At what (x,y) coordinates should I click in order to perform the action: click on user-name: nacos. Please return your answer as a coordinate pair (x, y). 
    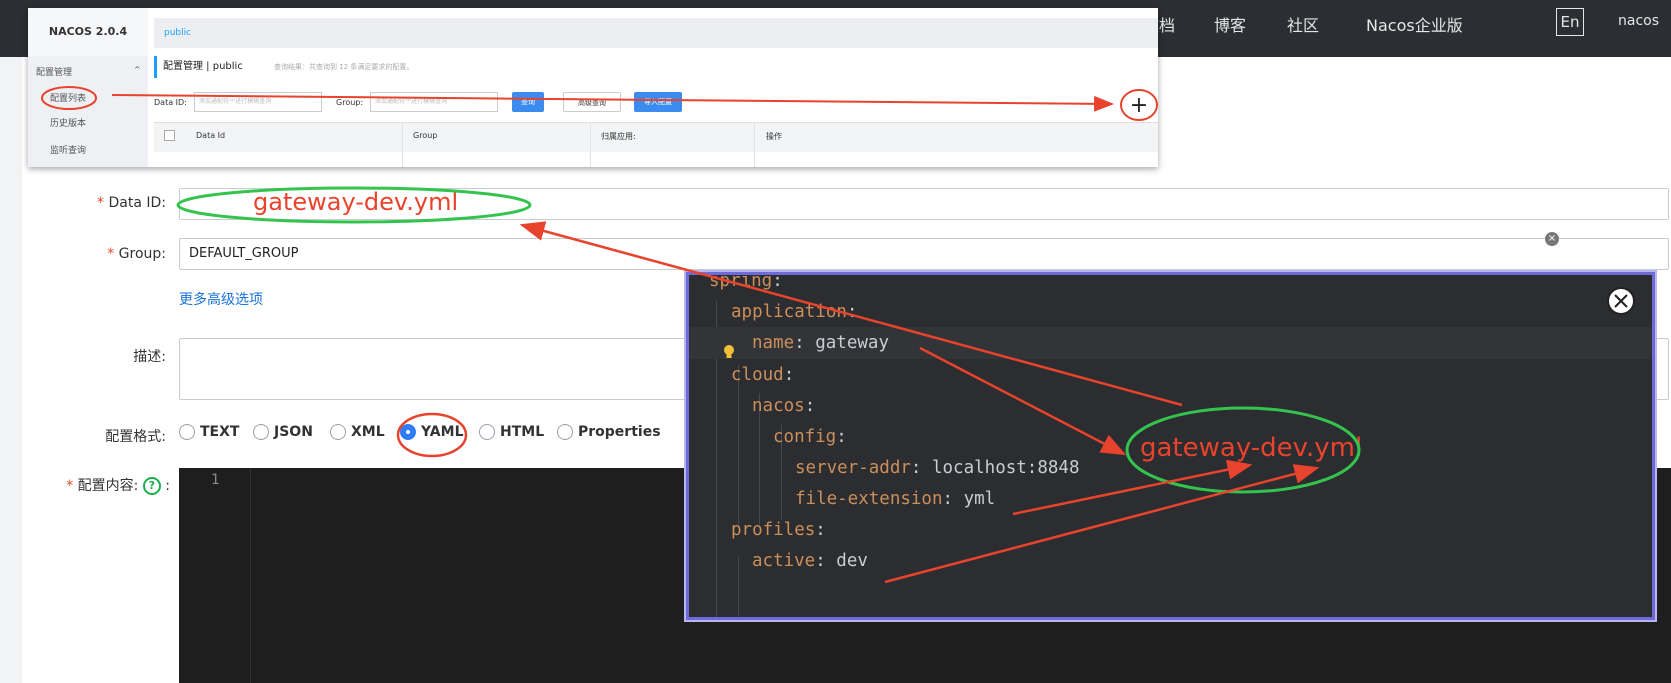
    Looking at the image, I should click on (1638, 21).